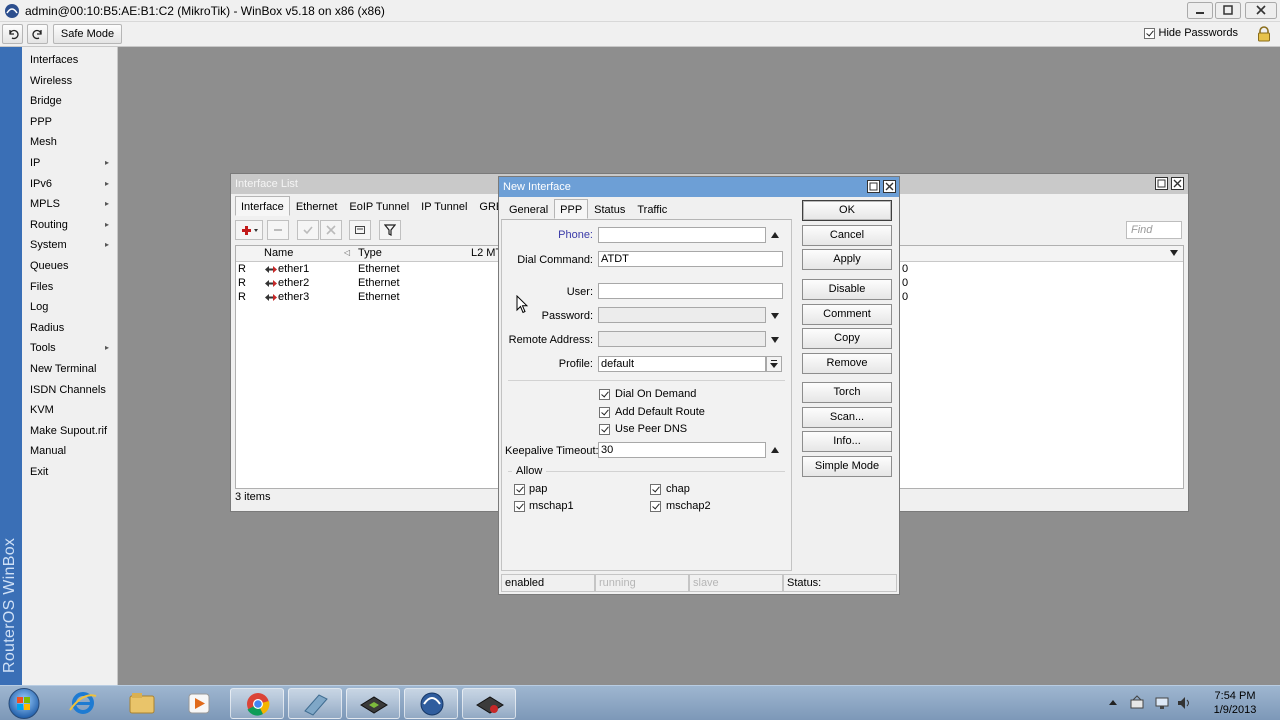  I want to click on tab-ethernet: Ethernet, so click(317, 206).